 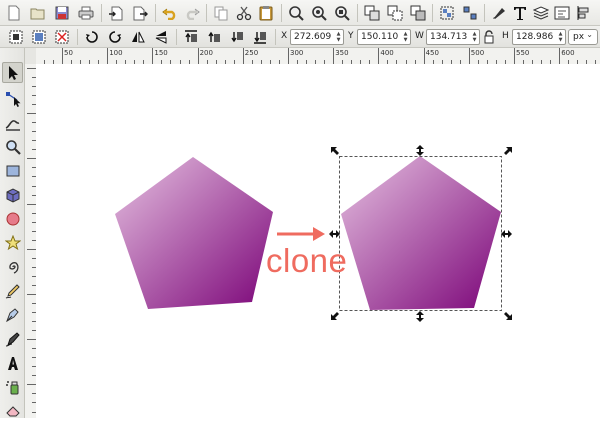 I want to click on resize-handle-top-left-icon, so click(x=335, y=151).